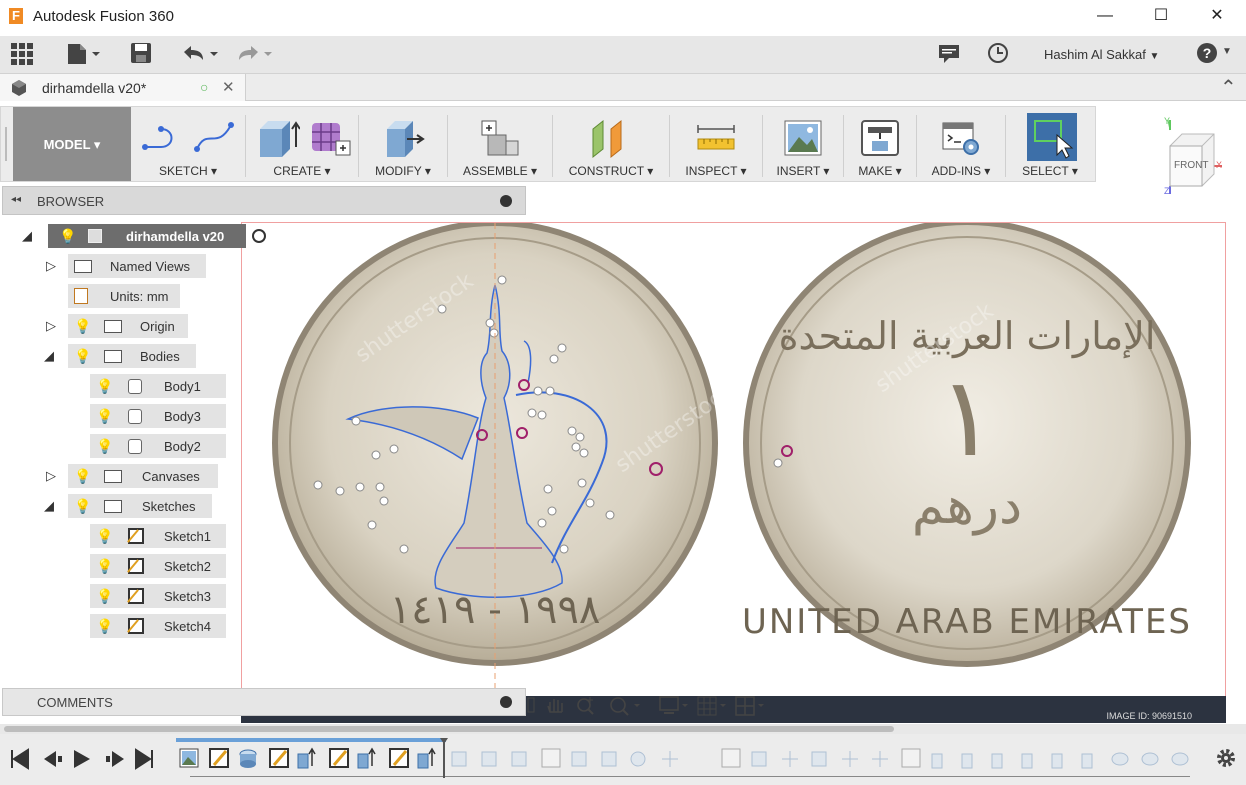  What do you see at coordinates (264, 200) in the screenshot?
I see `browser-panel-header: ◂◂ BROWSER` at bounding box center [264, 200].